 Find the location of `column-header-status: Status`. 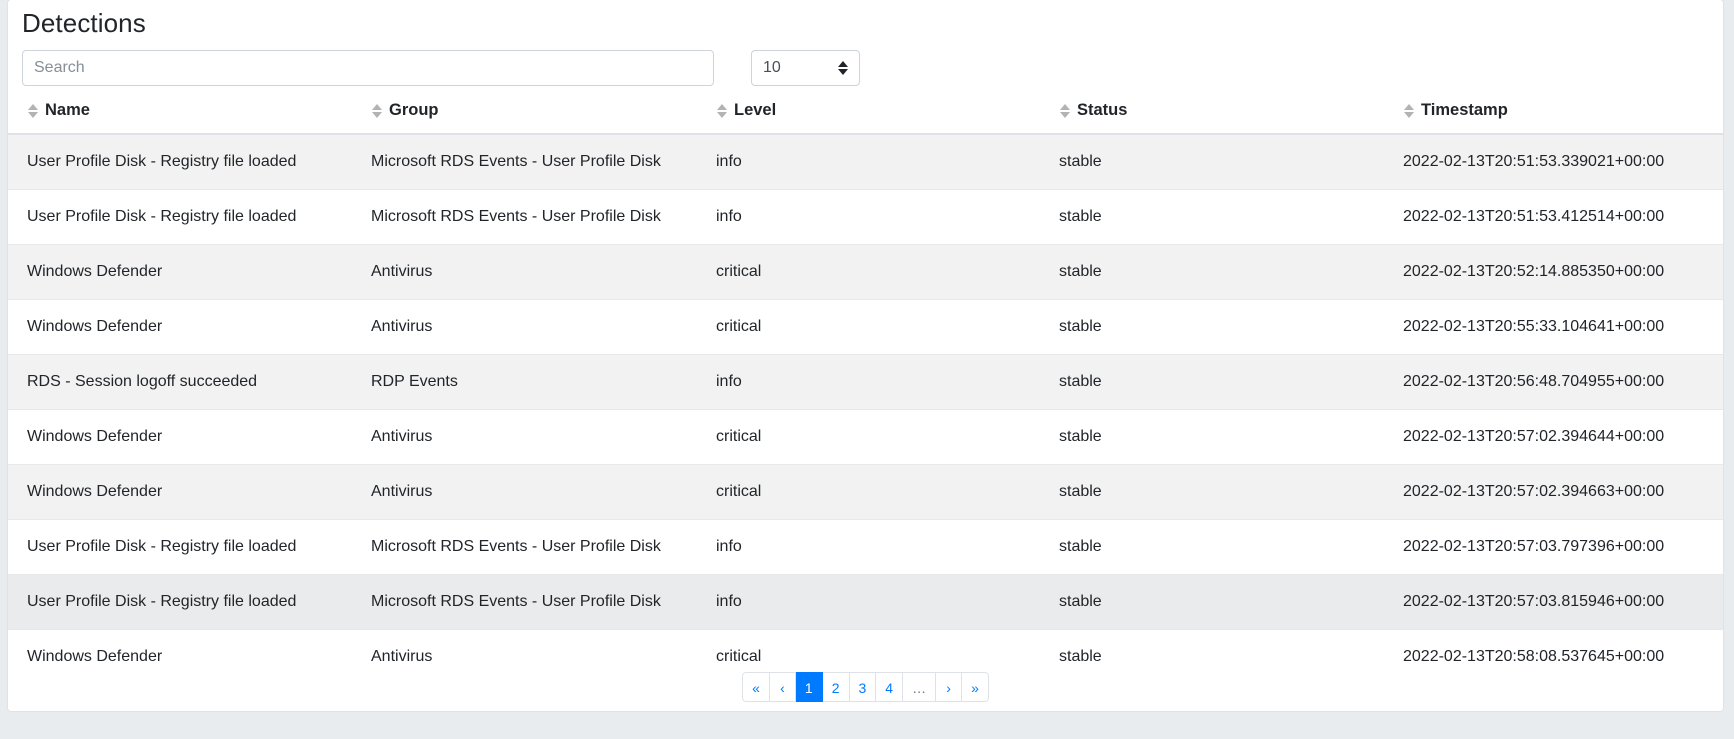

column-header-status: Status is located at coordinates (1231, 118).